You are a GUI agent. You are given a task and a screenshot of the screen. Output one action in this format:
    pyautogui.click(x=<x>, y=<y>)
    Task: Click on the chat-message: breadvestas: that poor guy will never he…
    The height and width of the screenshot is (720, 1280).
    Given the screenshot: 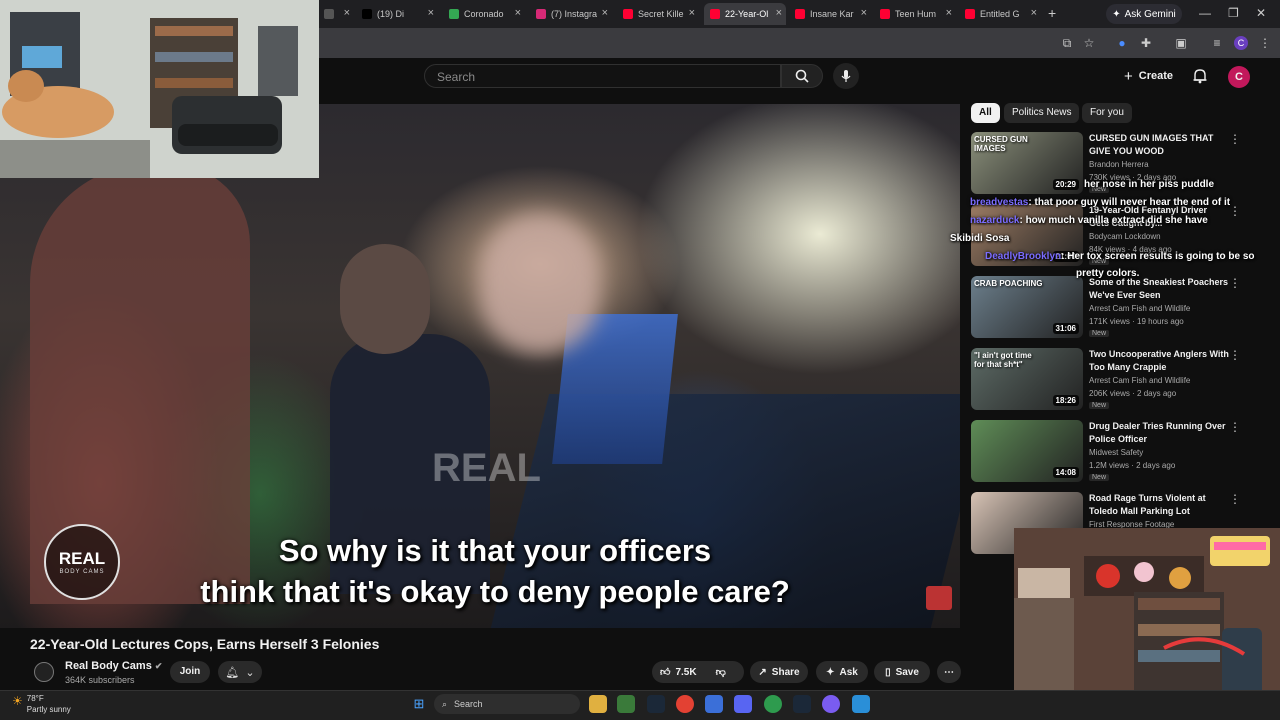 What is the action you would take?
    pyautogui.click(x=1100, y=202)
    